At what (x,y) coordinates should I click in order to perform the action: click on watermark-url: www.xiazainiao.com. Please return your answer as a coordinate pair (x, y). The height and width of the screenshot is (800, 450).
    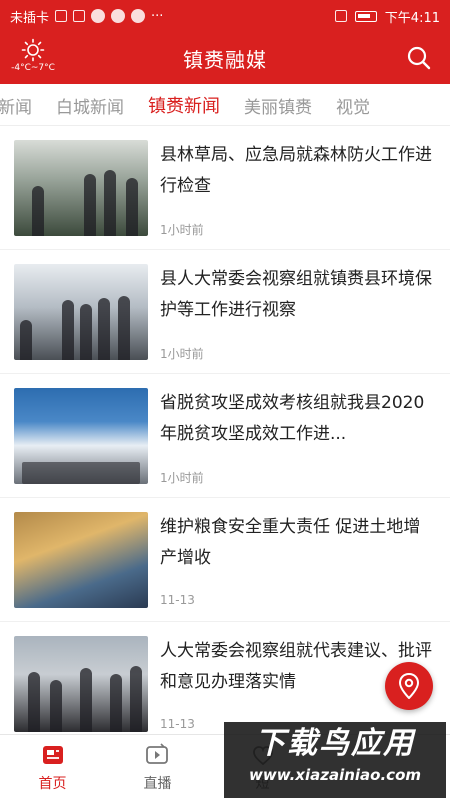
    Looking at the image, I should click on (335, 775).